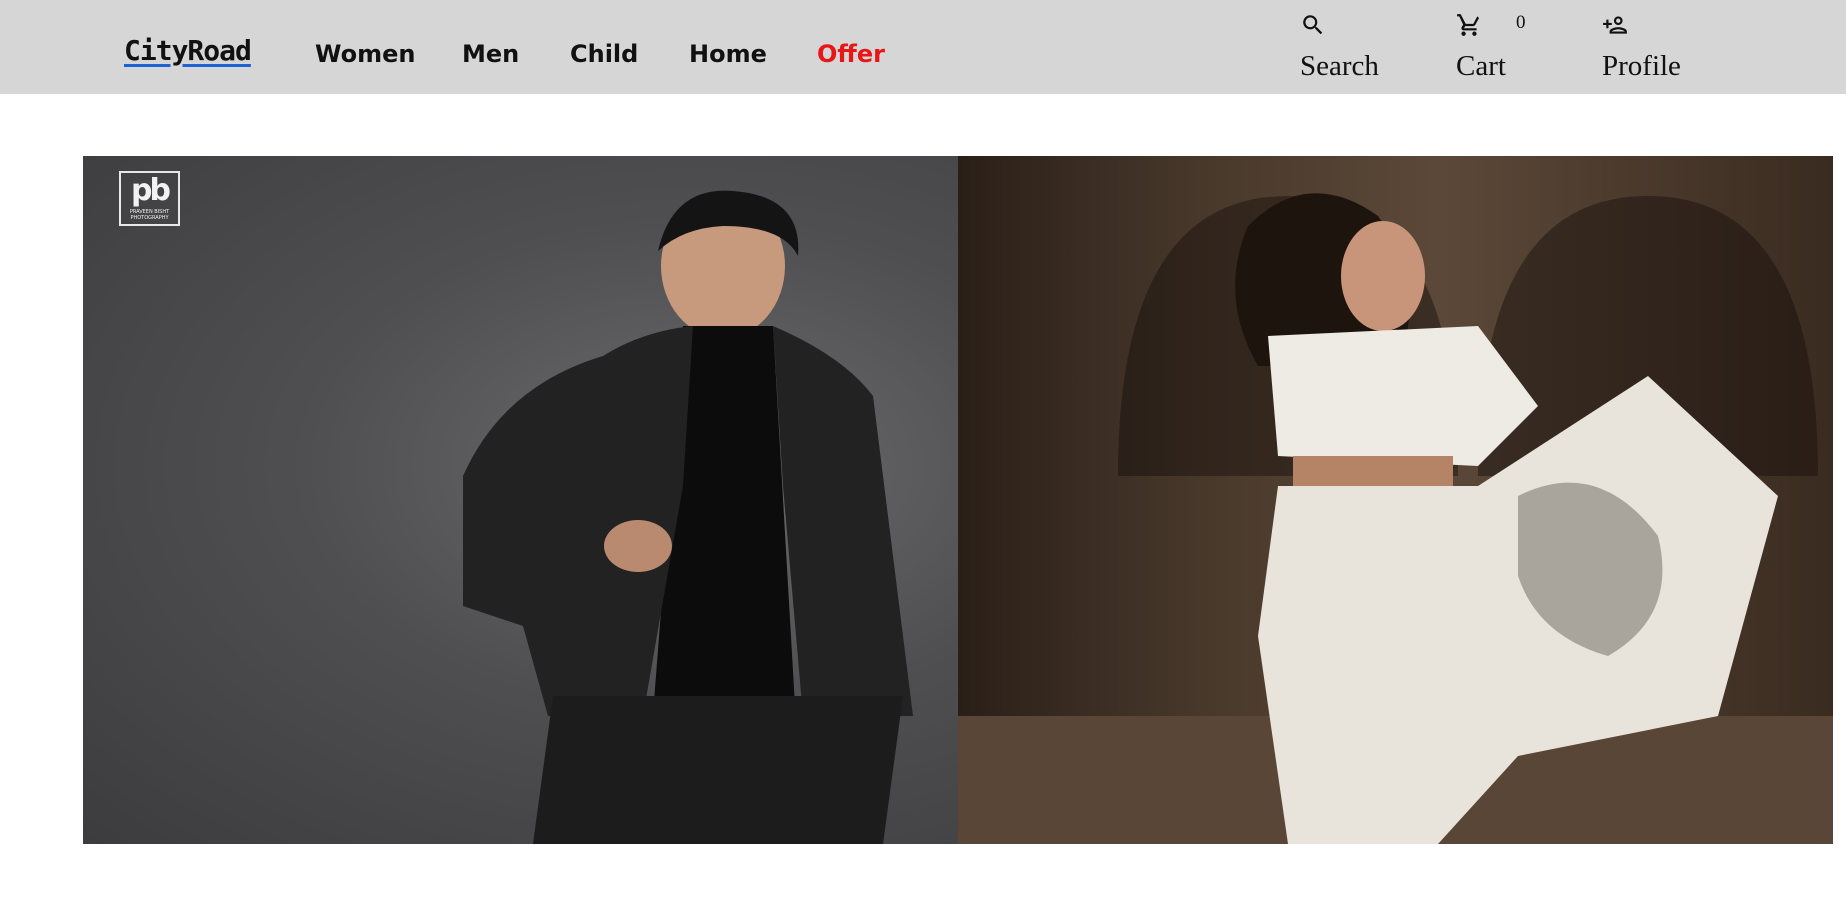  What do you see at coordinates (1641, 47) in the screenshot?
I see `profile-button: Profile` at bounding box center [1641, 47].